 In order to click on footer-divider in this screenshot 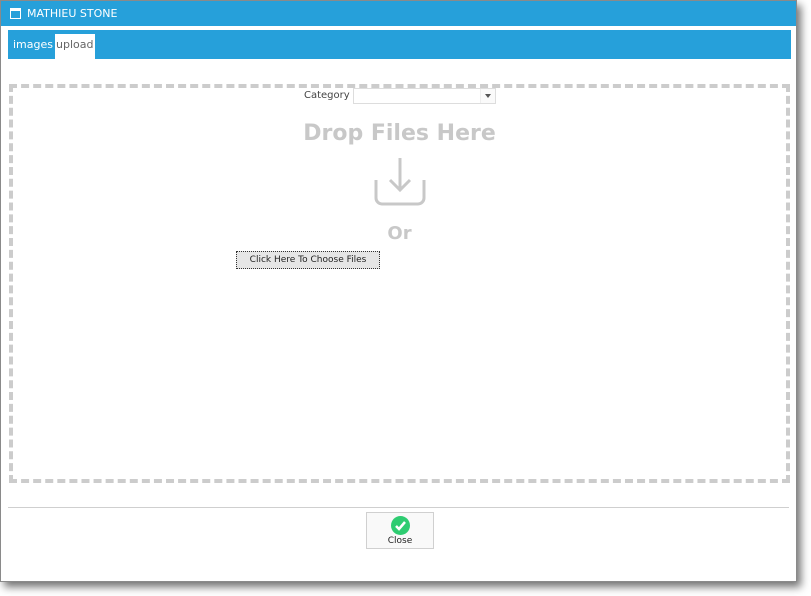, I will do `click(398, 507)`.